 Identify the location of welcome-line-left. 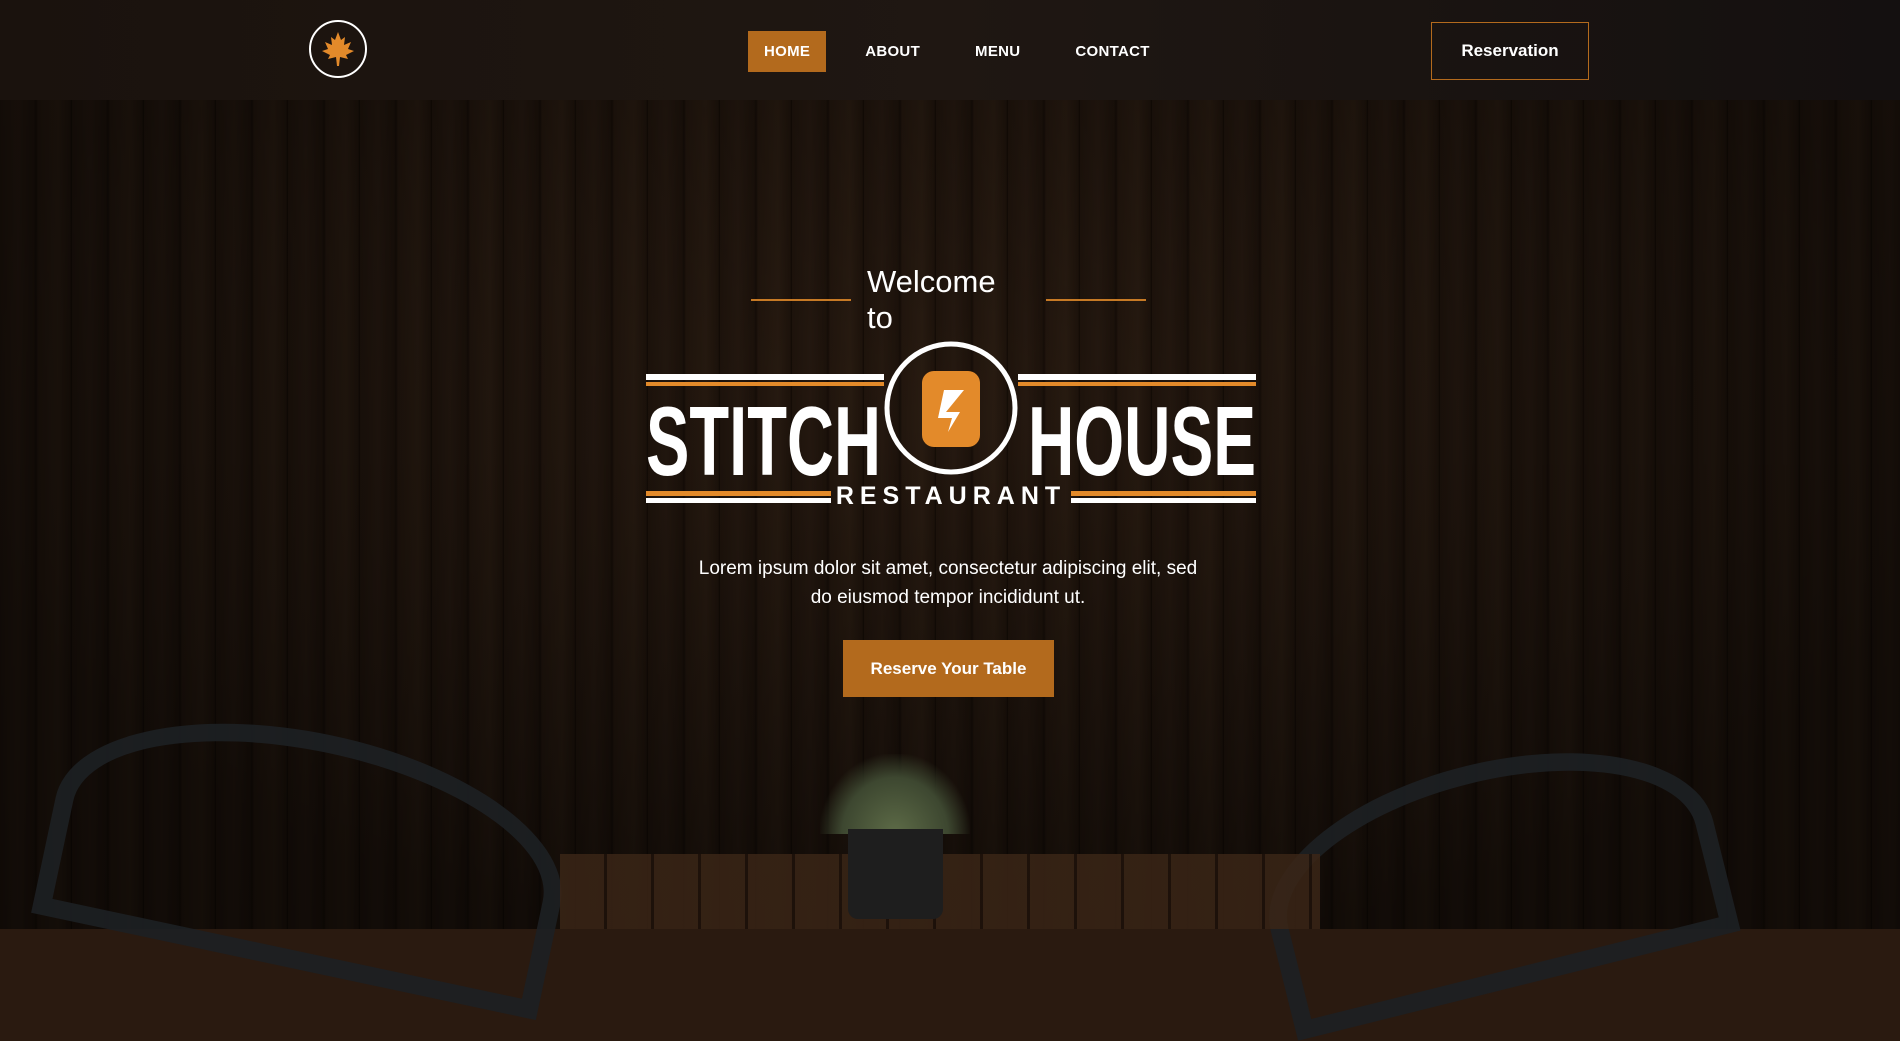
(801, 300).